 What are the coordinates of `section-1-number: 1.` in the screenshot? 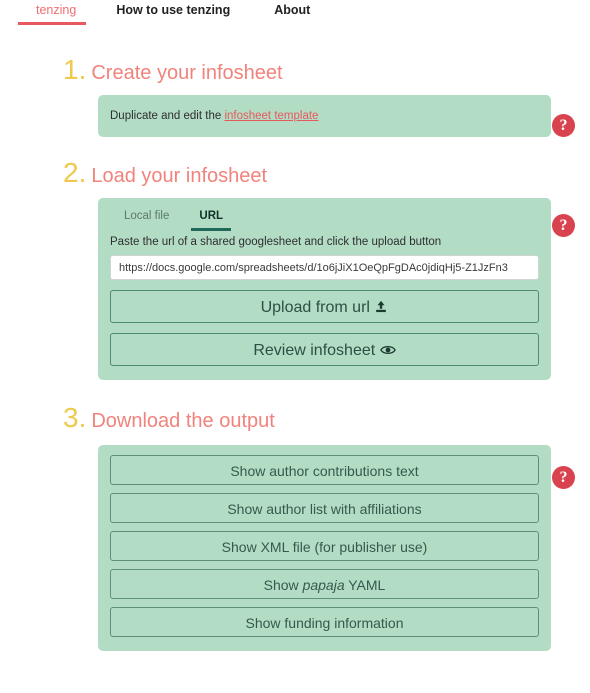 It's located at (75, 69).